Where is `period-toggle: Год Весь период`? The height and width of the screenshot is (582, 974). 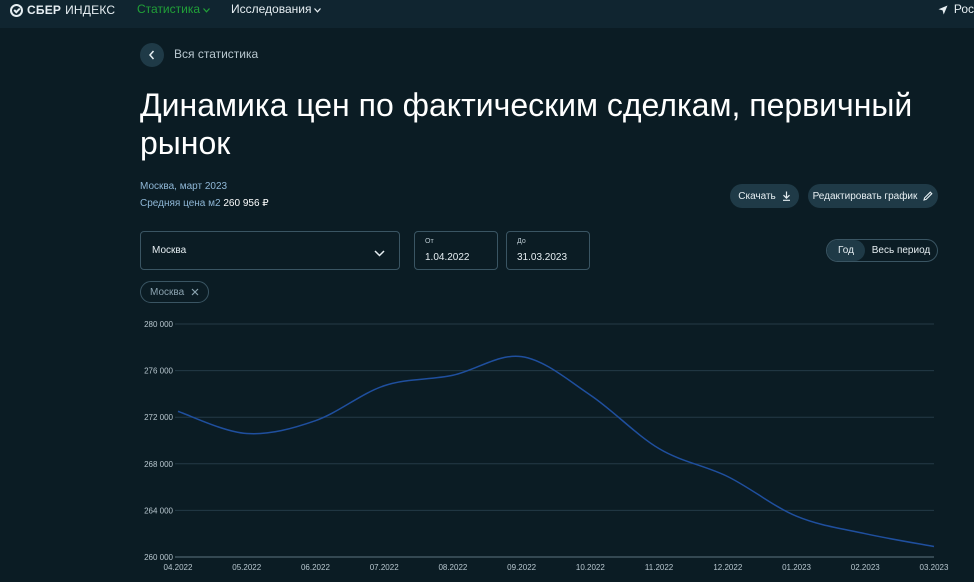
period-toggle: Год Весь период is located at coordinates (882, 250).